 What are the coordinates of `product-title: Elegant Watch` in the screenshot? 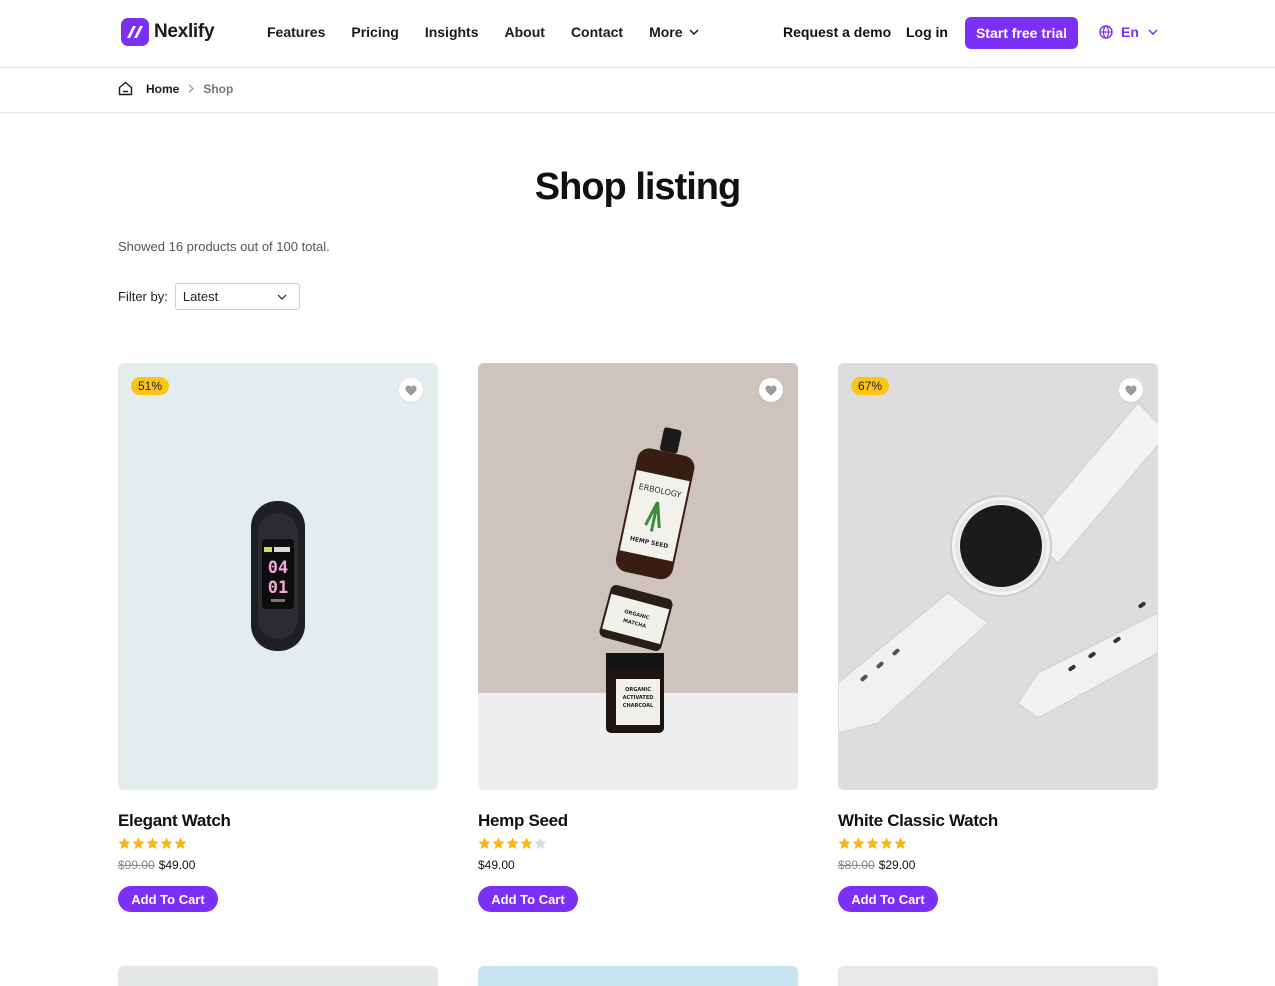 It's located at (278, 821).